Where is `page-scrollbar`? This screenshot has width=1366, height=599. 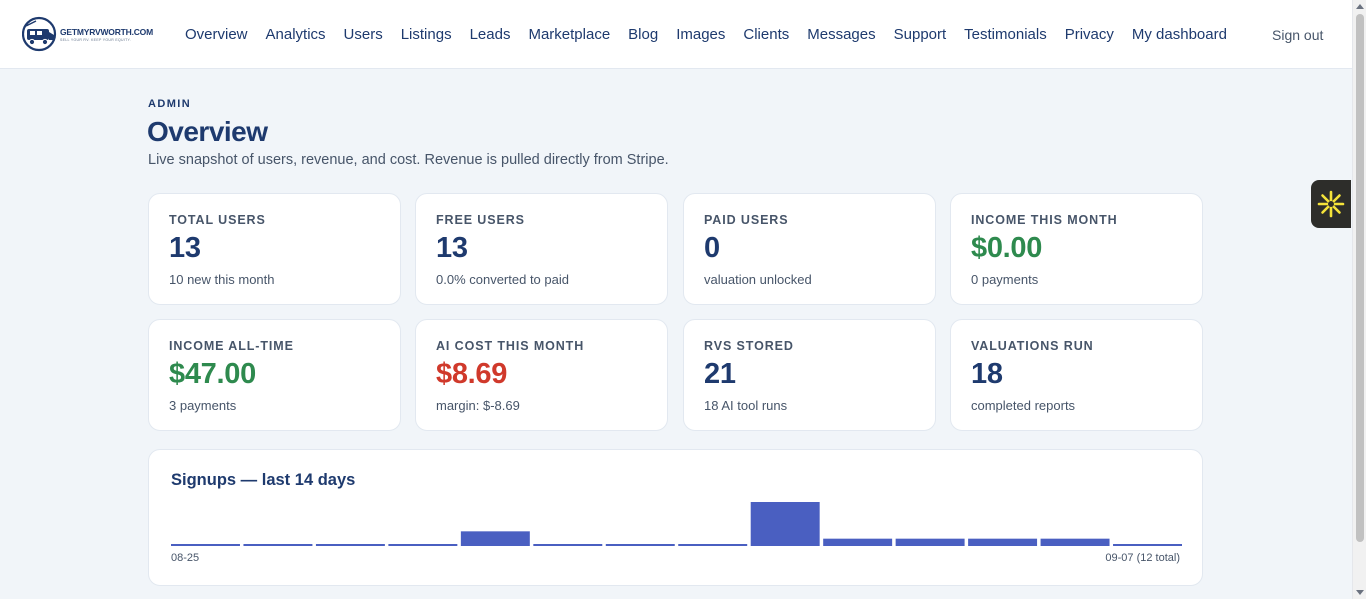 page-scrollbar is located at coordinates (1359, 299).